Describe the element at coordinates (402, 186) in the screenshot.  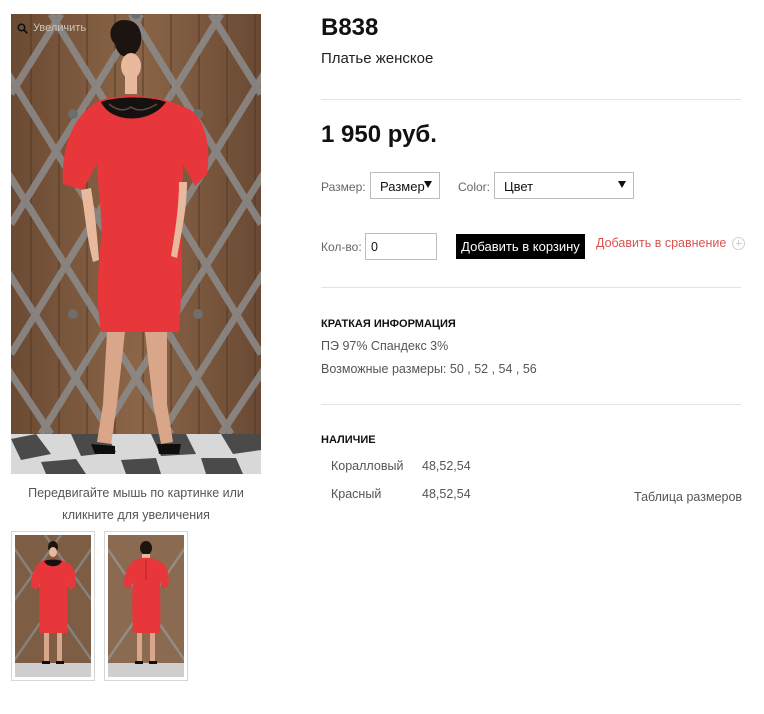
I see `size-select-value: Размер` at that location.